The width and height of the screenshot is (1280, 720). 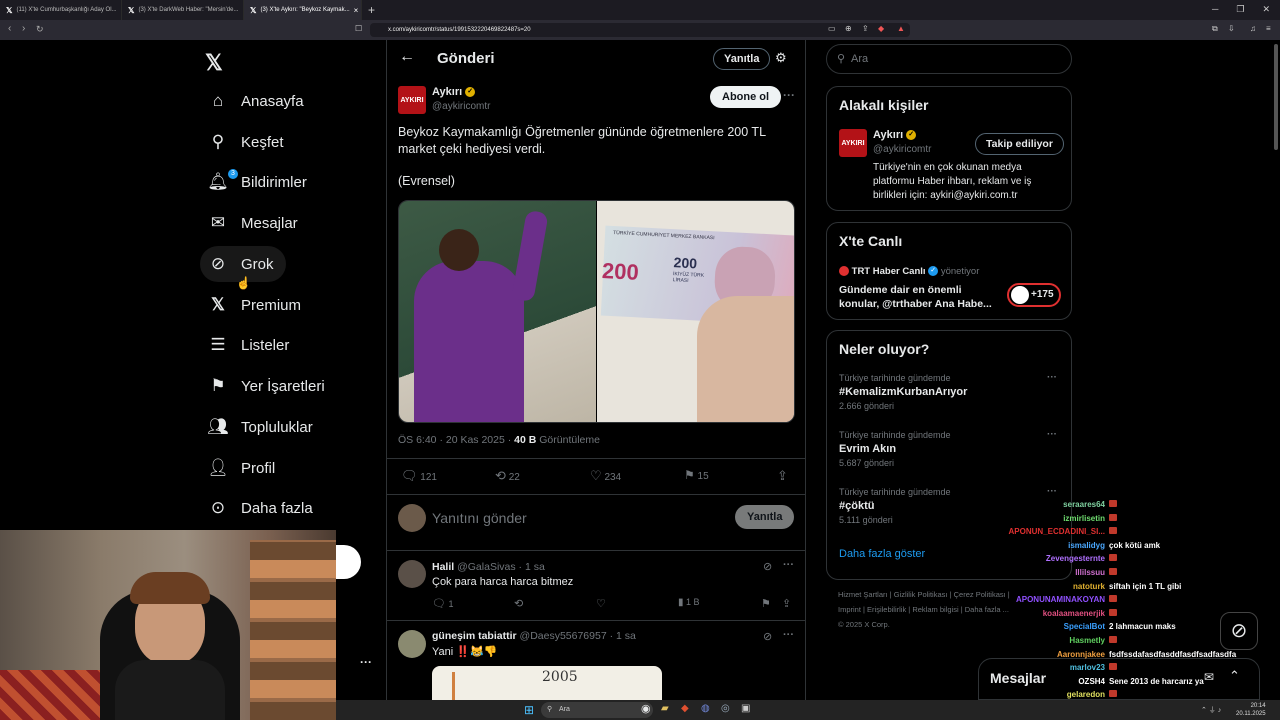 What do you see at coordinates (849, 609) in the screenshot?
I see `footer-link: Imprint` at bounding box center [849, 609].